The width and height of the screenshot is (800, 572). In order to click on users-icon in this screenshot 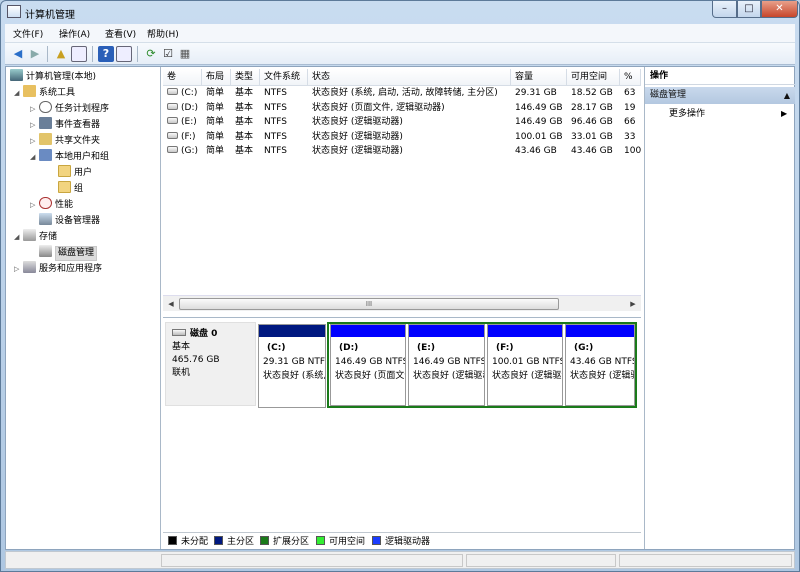, I will do `click(45, 155)`.